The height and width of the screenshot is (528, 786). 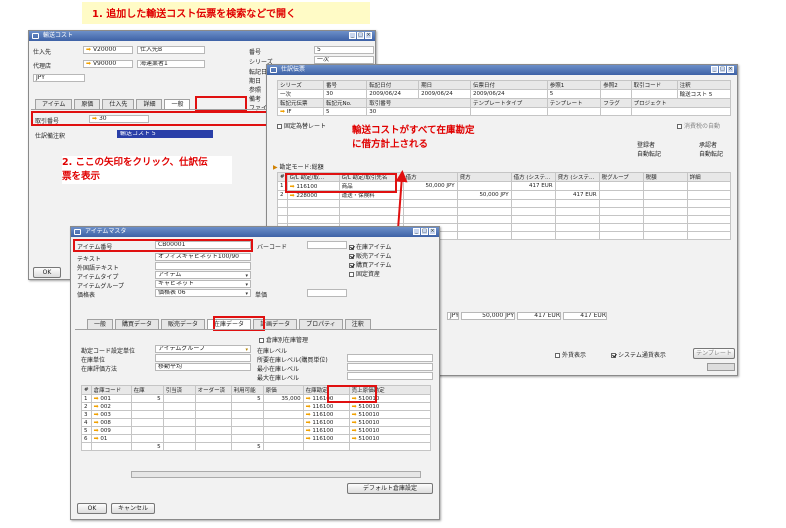 What do you see at coordinates (557, 355) in the screenshot?
I see `foreign-checkbox` at bounding box center [557, 355].